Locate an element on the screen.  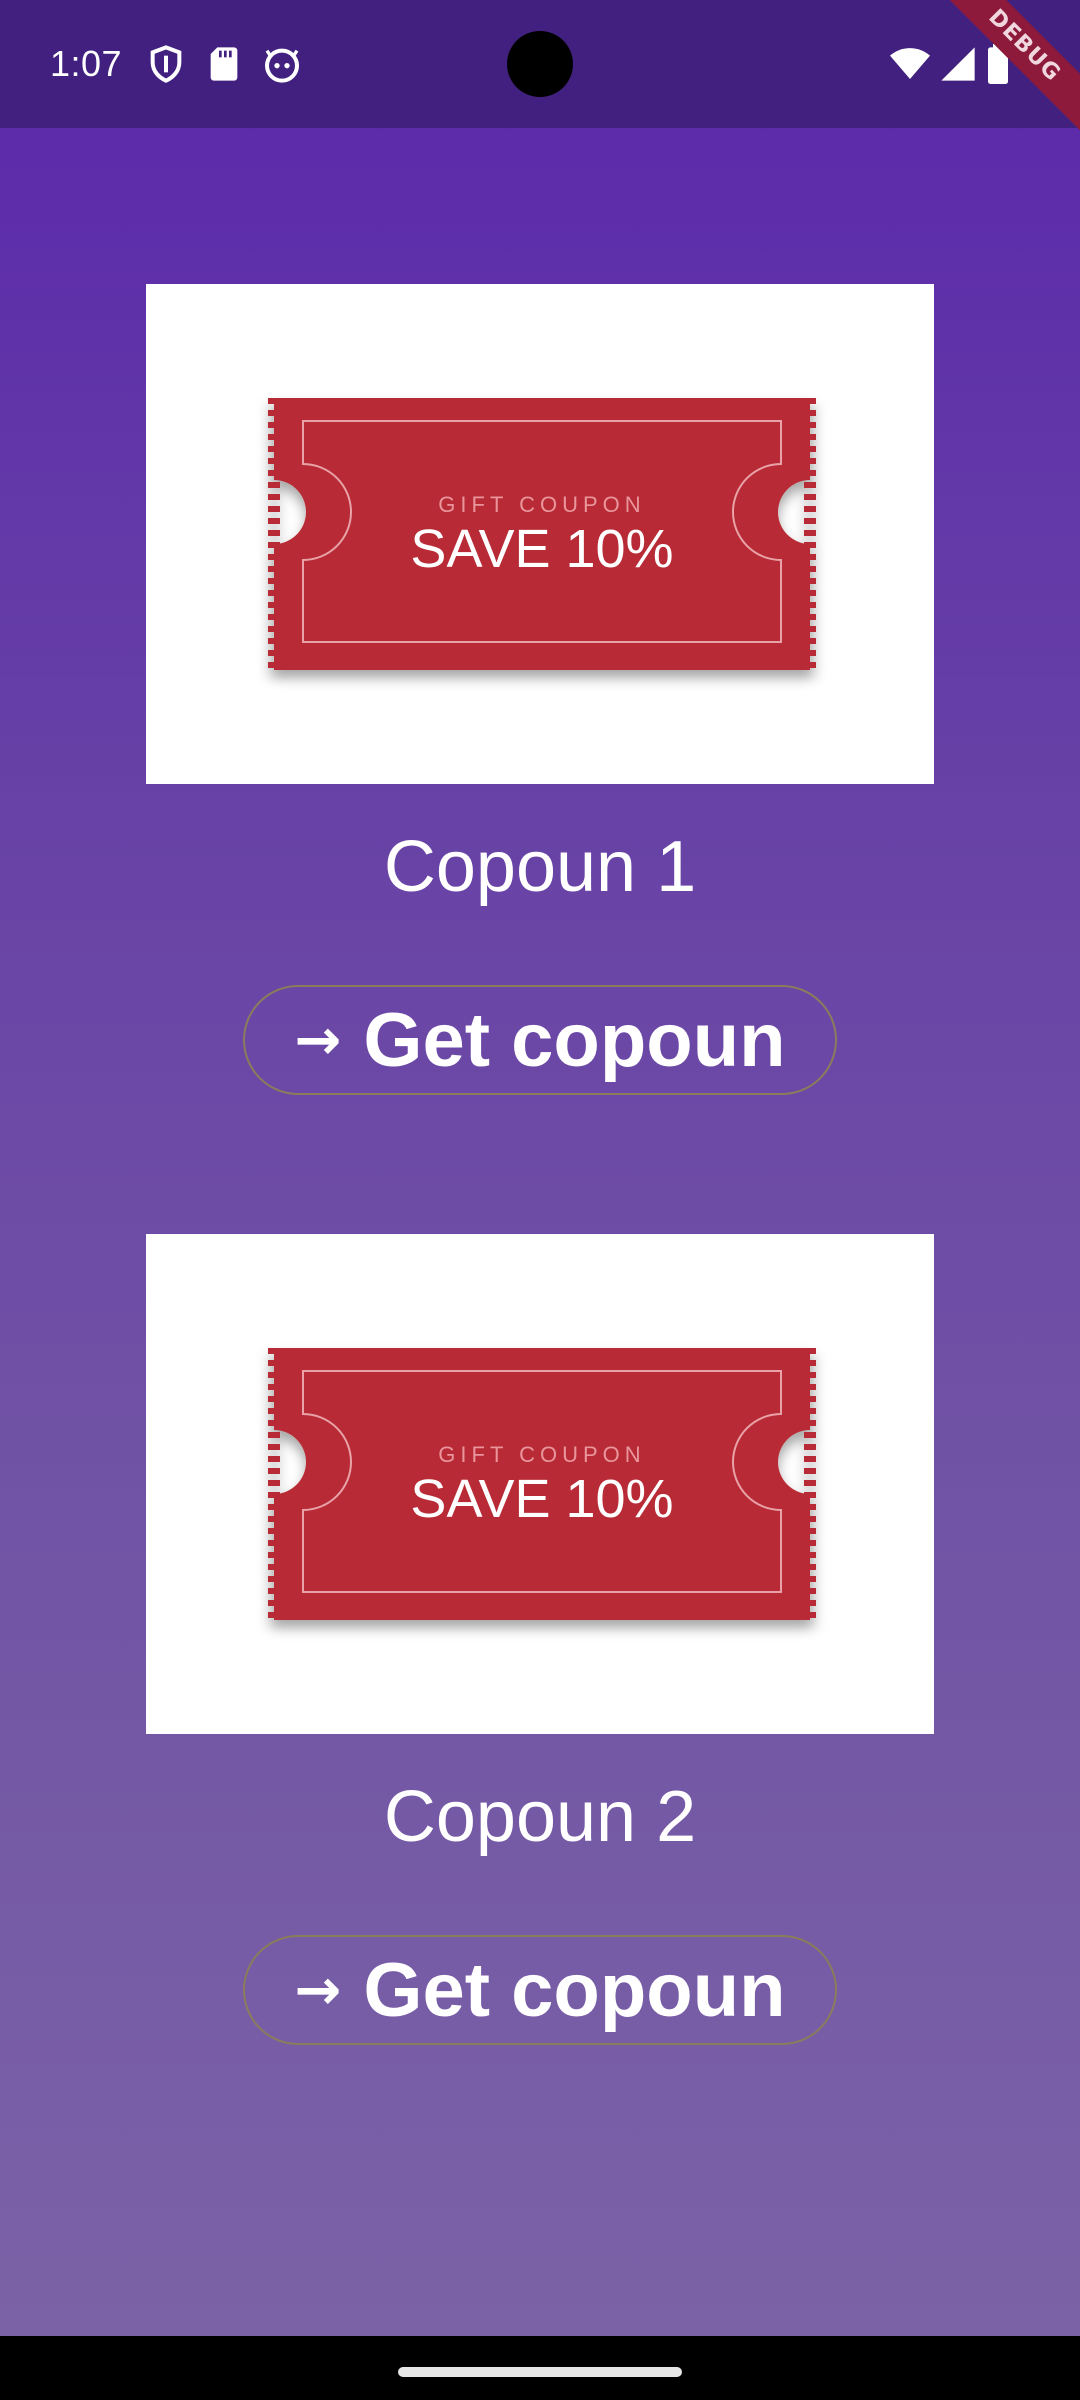
status-time: 1:07 is located at coordinates (86, 63).